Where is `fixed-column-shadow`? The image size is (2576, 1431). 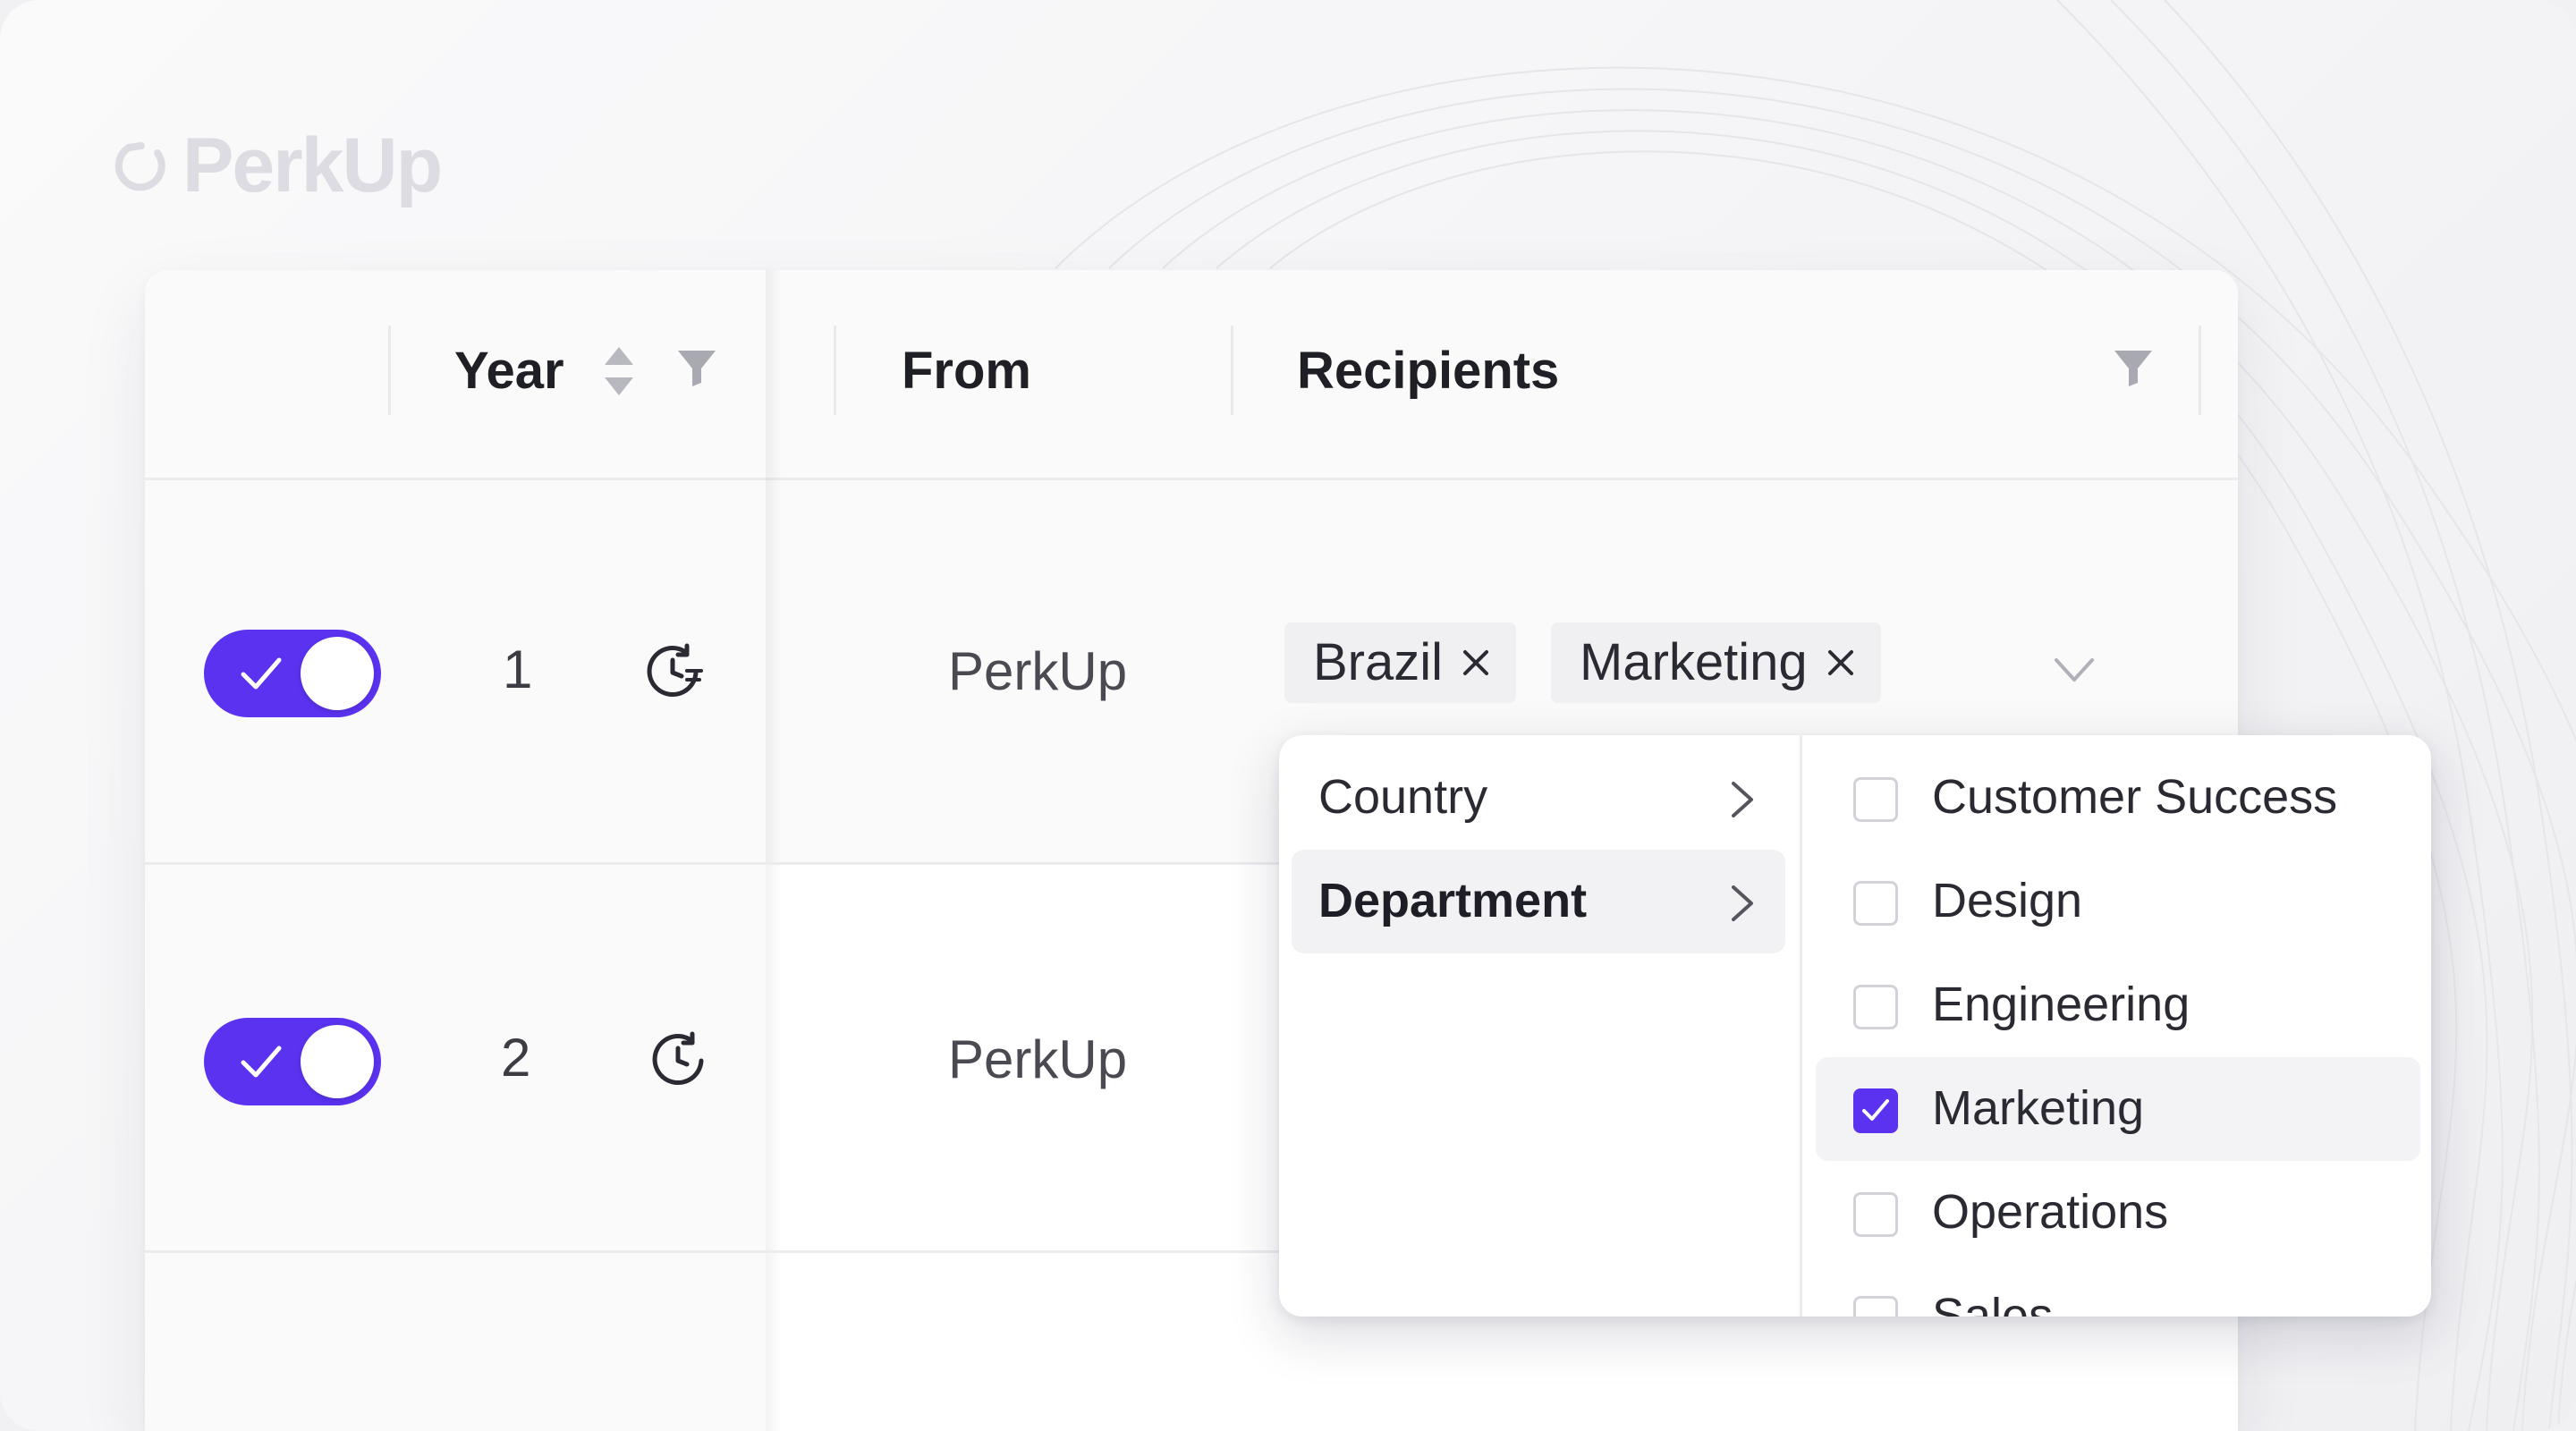 fixed-column-shadow is located at coordinates (774, 851).